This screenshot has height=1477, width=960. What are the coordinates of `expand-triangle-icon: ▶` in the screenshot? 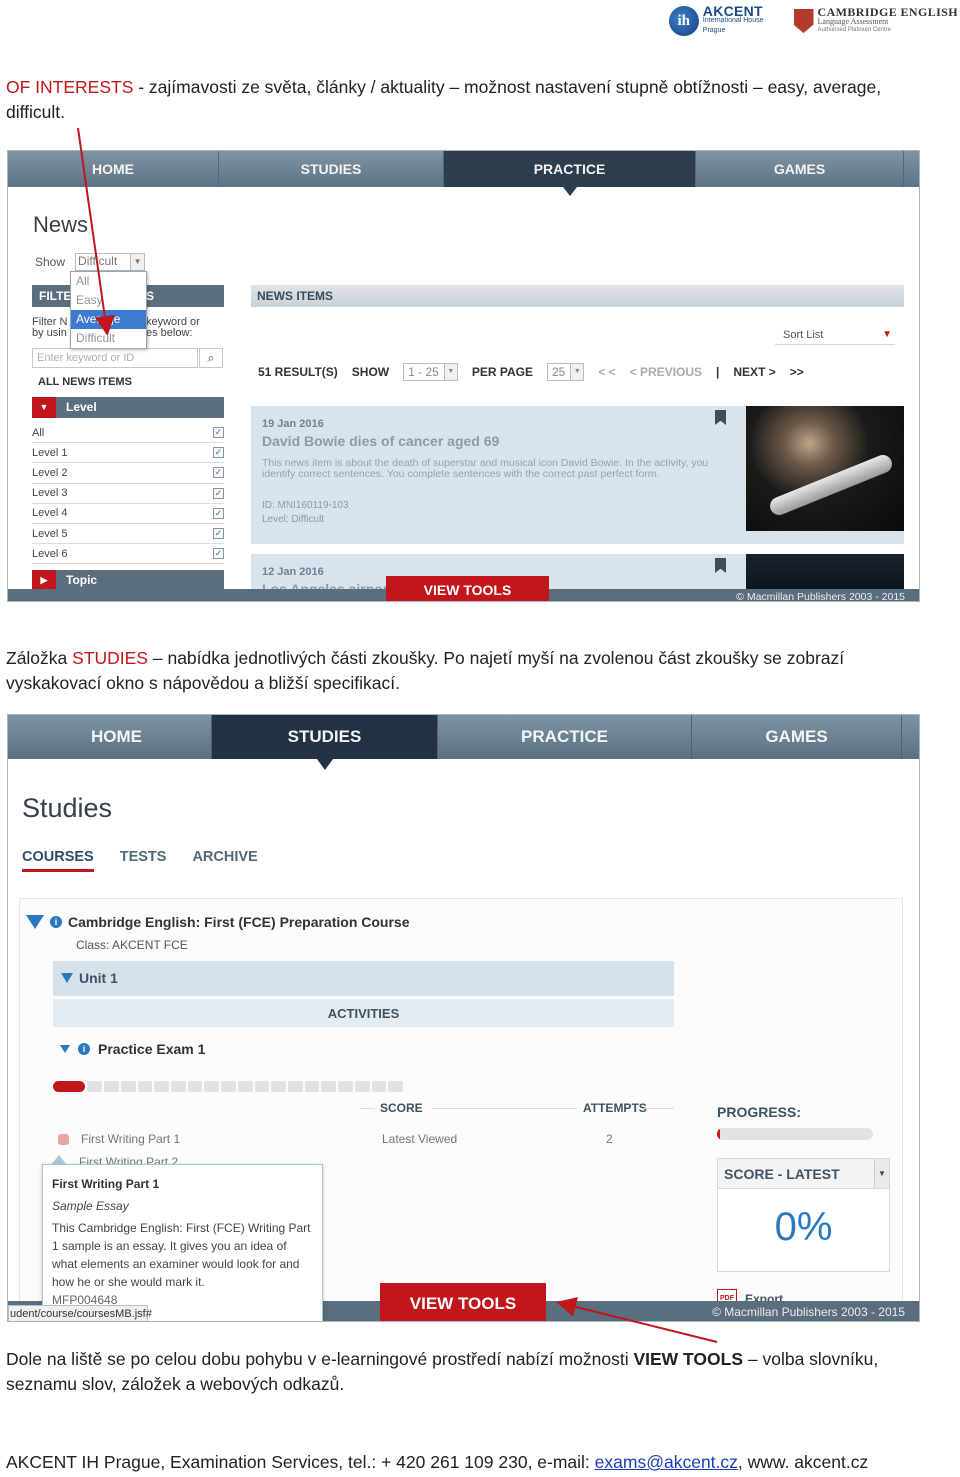 It's located at (44, 580).